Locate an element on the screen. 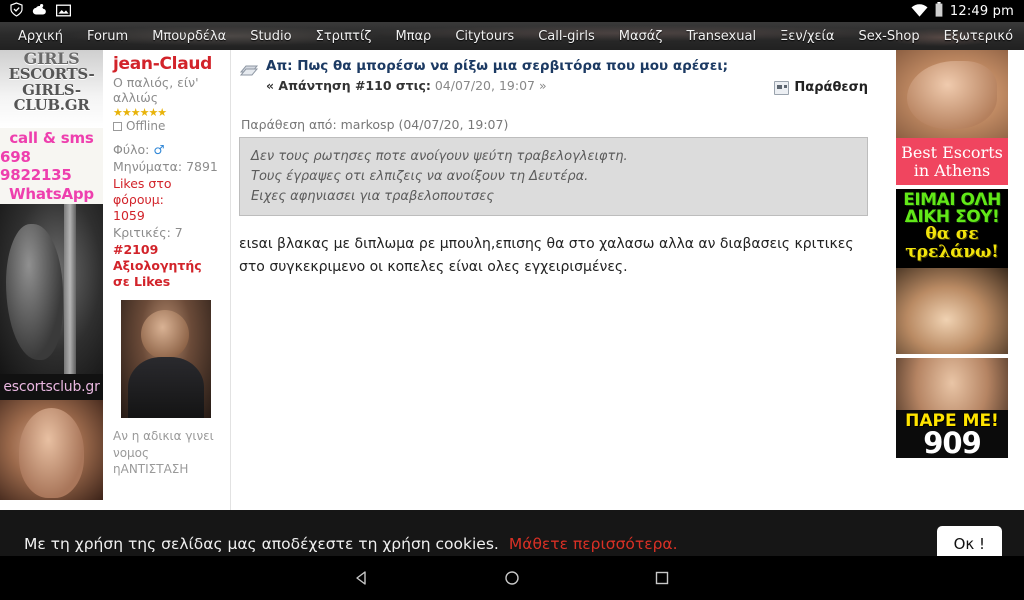  wifi-icon is located at coordinates (919, 11).